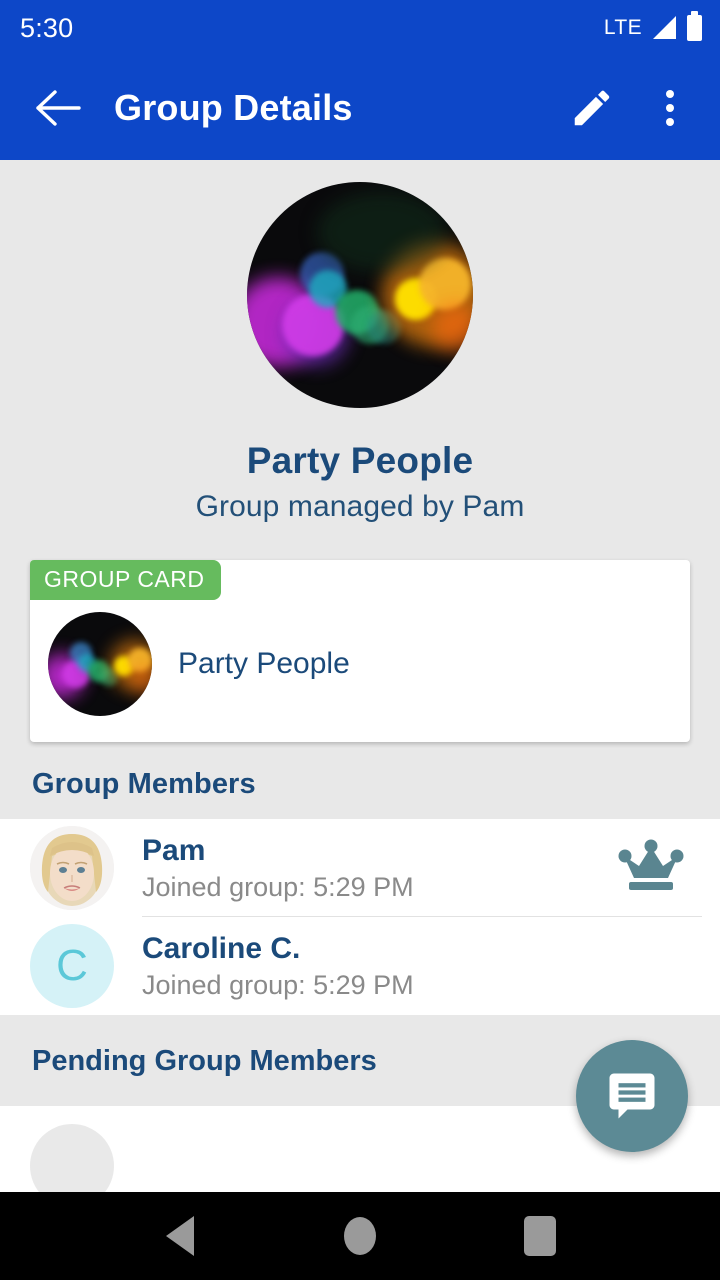 The height and width of the screenshot is (1280, 720). What do you see at coordinates (47, 27) in the screenshot?
I see `status-clock: 5:30` at bounding box center [47, 27].